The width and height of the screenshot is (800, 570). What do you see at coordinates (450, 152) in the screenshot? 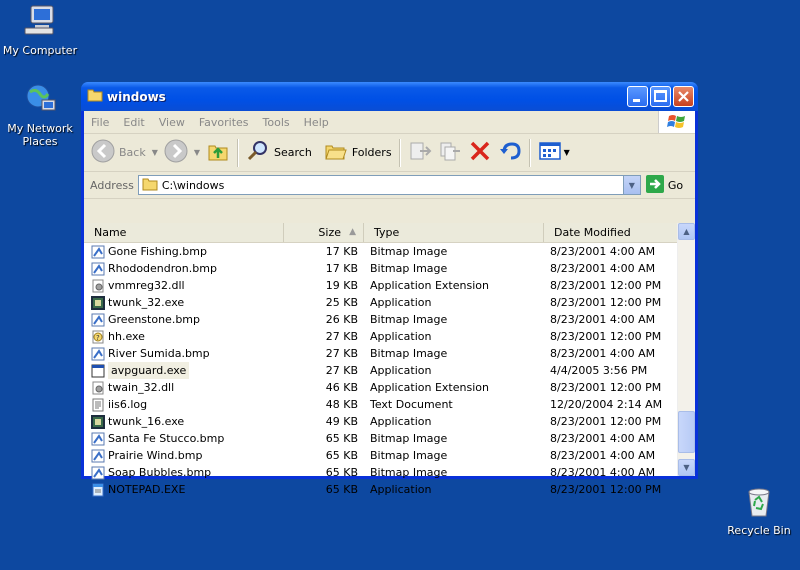
I see `copy-to-button` at bounding box center [450, 152].